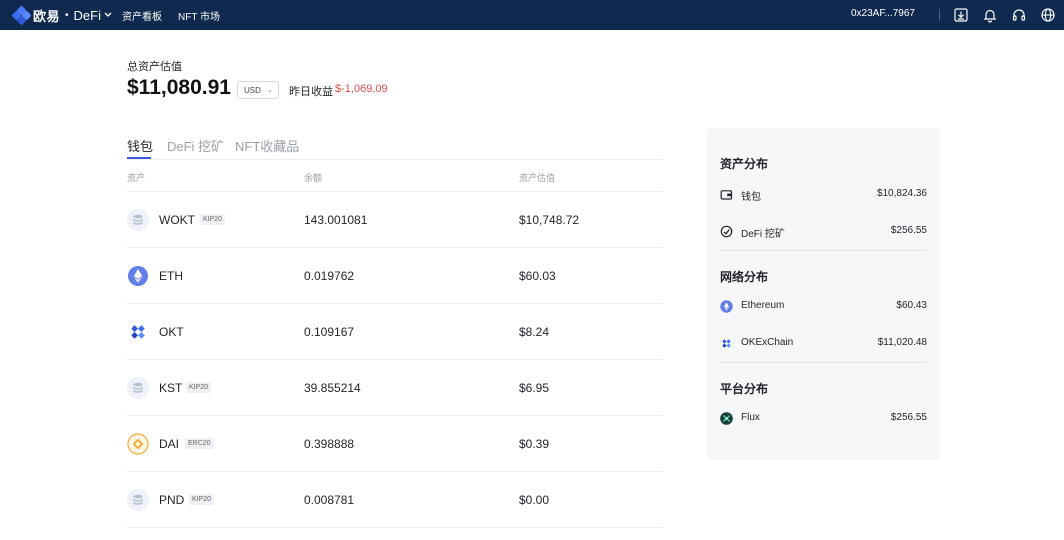 The image size is (1064, 540). Describe the element at coordinates (172, 500) in the screenshot. I see `token-symbol: PND` at that location.